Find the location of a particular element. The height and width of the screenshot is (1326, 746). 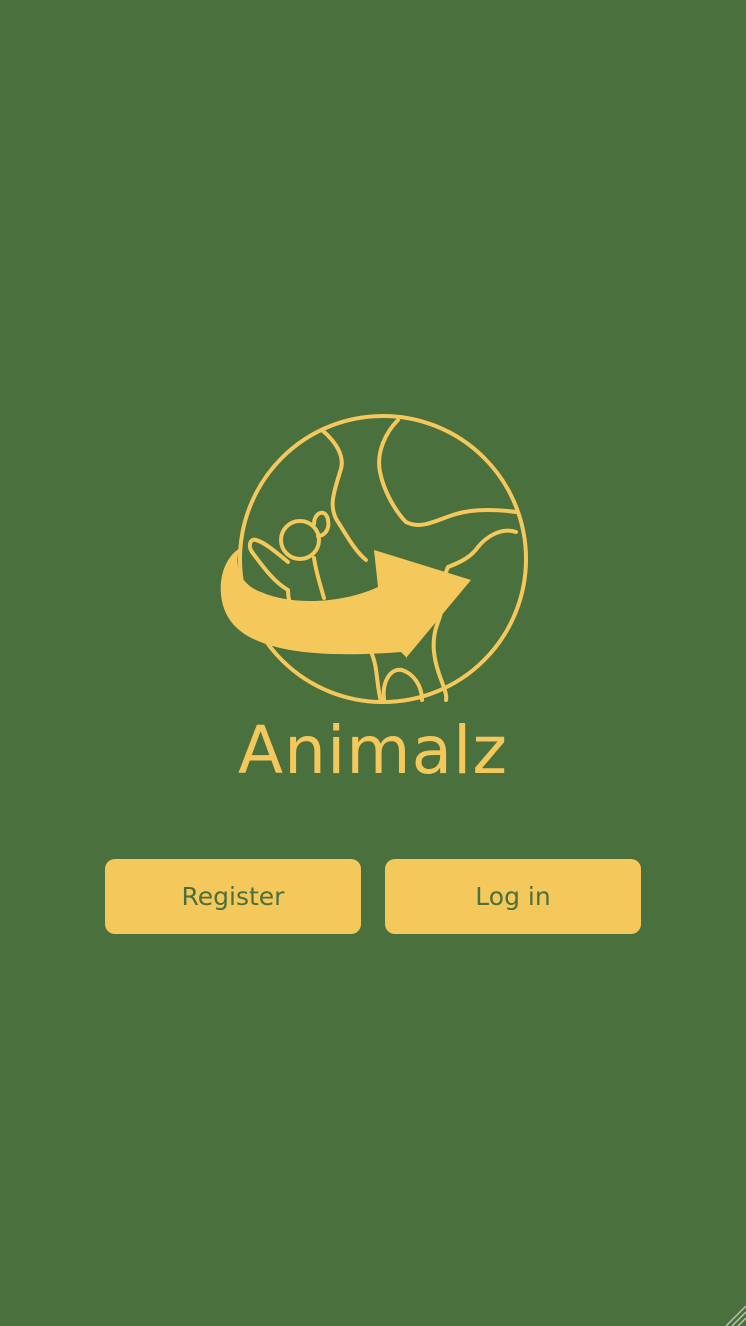

app-title: Animalz is located at coordinates (373, 750).